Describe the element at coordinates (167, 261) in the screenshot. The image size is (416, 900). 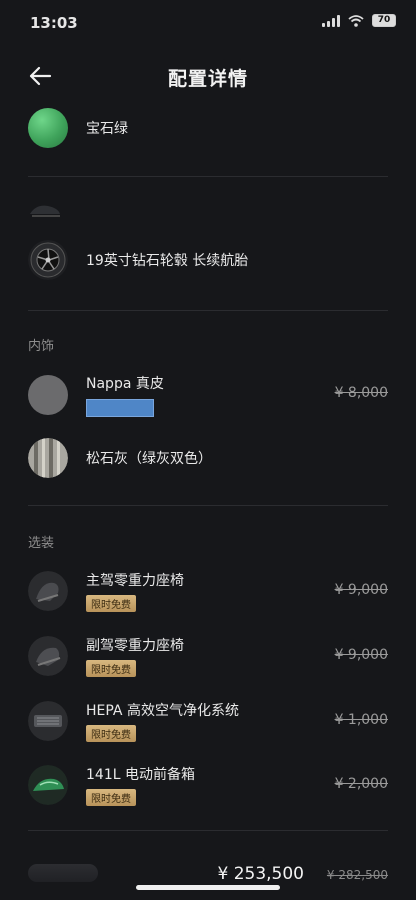
I see `wheels-label: 19英寸钻石轮毂 长续航胎` at that location.